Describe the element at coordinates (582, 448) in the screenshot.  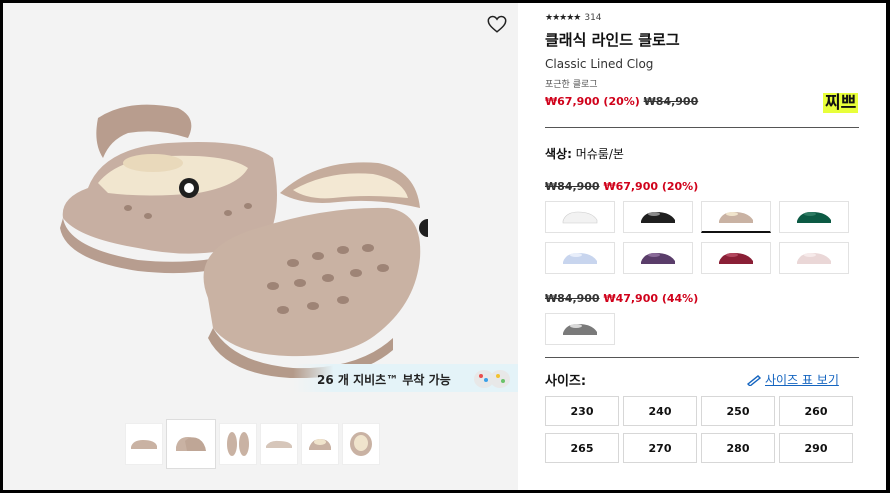
I see `size-option: 265` at that location.